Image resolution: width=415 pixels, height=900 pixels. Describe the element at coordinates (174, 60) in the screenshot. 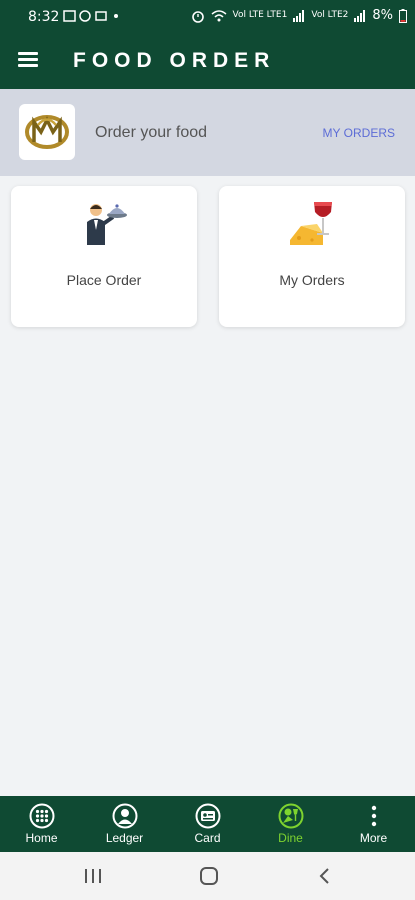

I see `page-title: FOOD ORDER` at that location.